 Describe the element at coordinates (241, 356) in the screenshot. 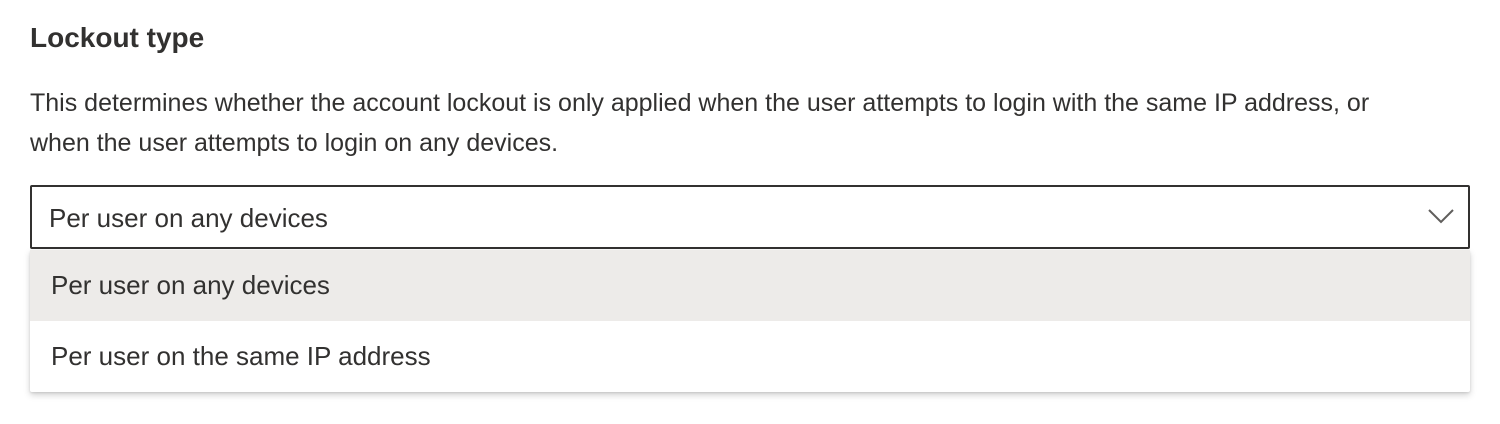

I see `option-label: Per user on the same IP address` at that location.